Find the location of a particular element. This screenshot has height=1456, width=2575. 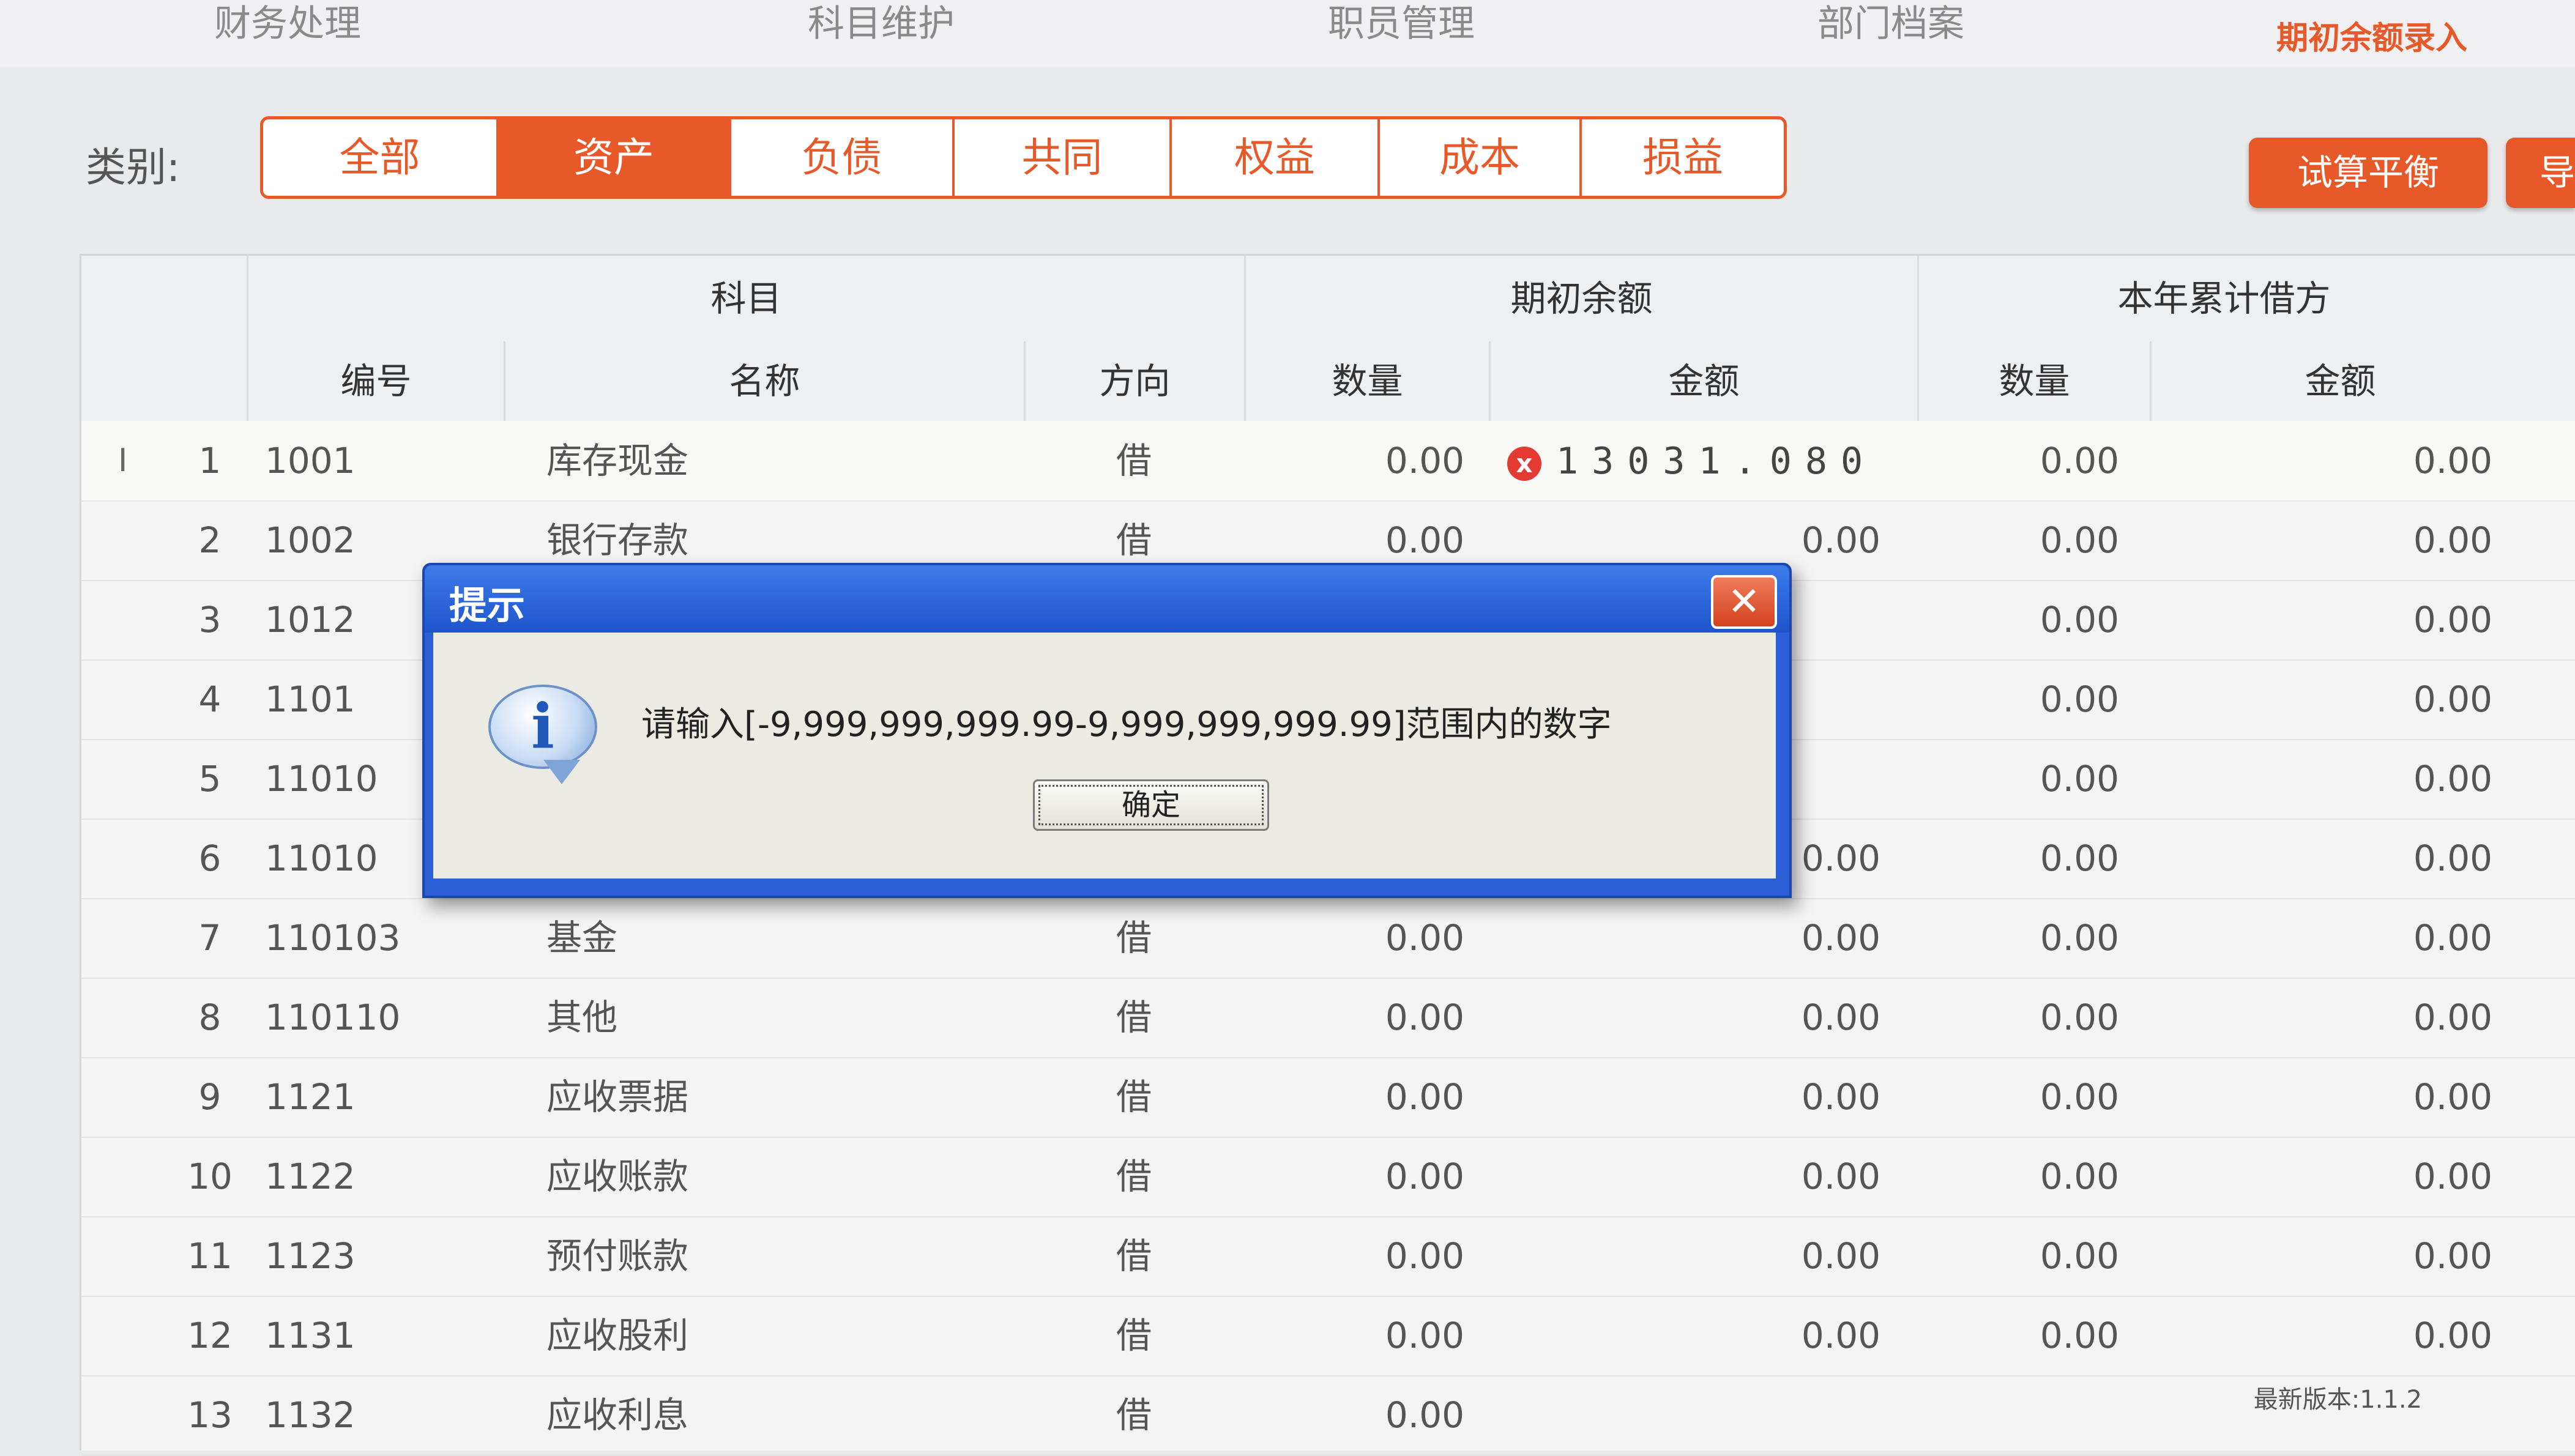

table-row: 8 110110 其他借 0.00 0.00 0.00 0.00 is located at coordinates (1328, 1018).